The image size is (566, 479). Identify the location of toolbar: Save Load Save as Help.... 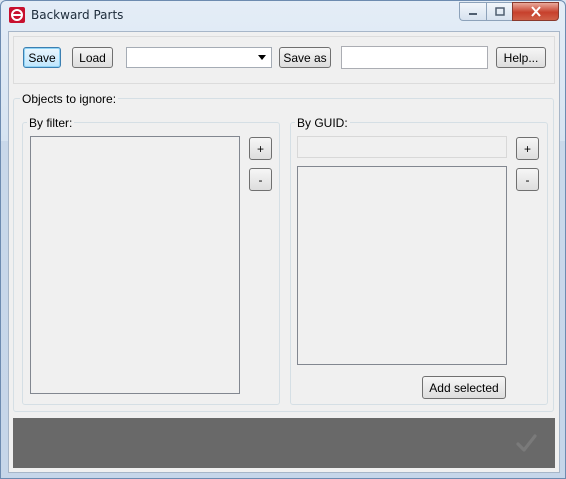
(284, 60).